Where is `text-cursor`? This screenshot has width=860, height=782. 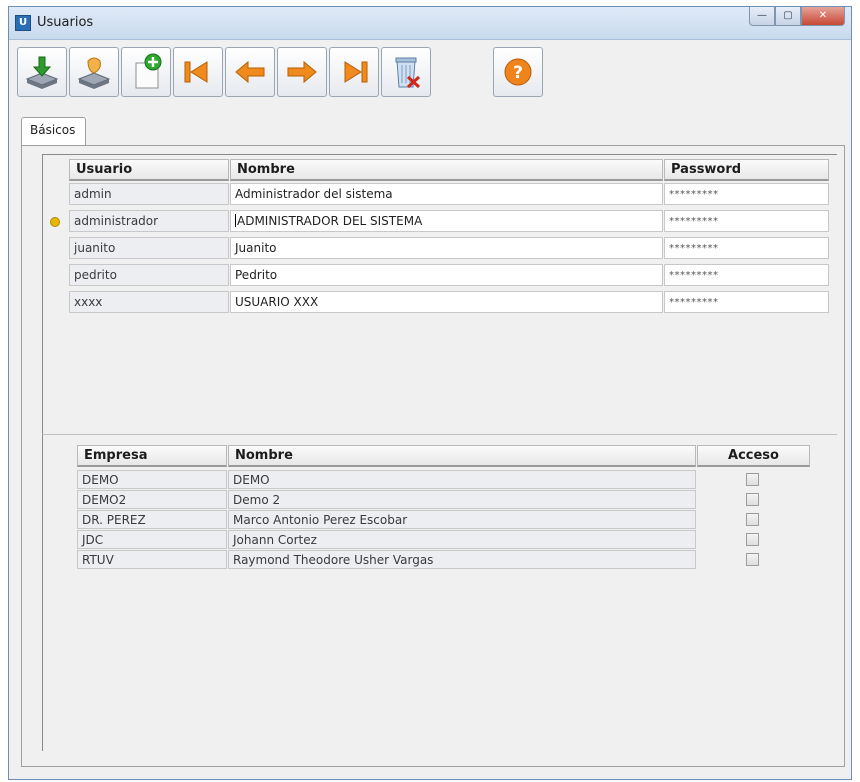 text-cursor is located at coordinates (235, 220).